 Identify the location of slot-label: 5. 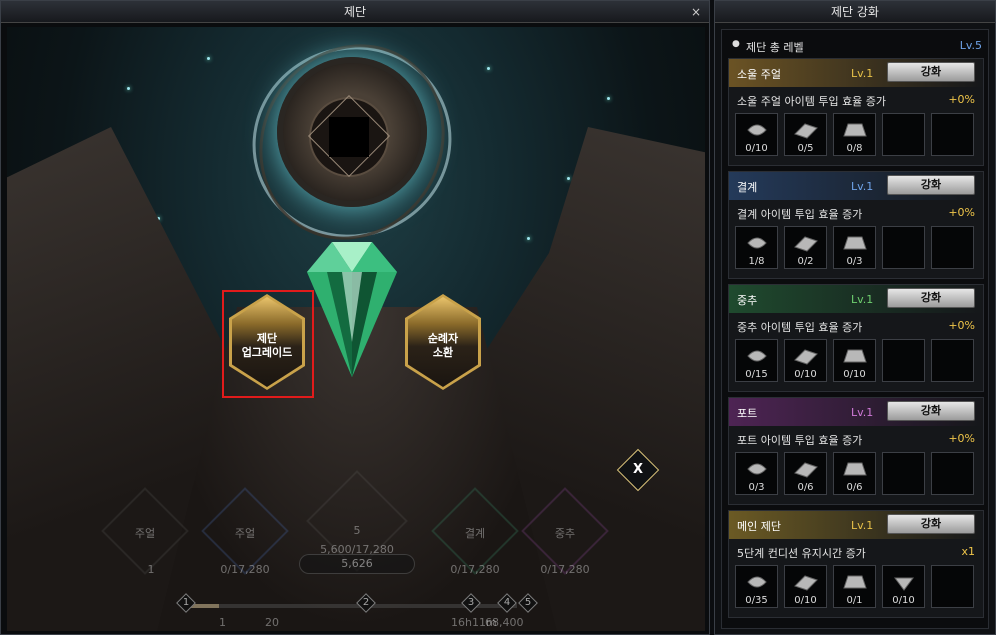
(357, 530).